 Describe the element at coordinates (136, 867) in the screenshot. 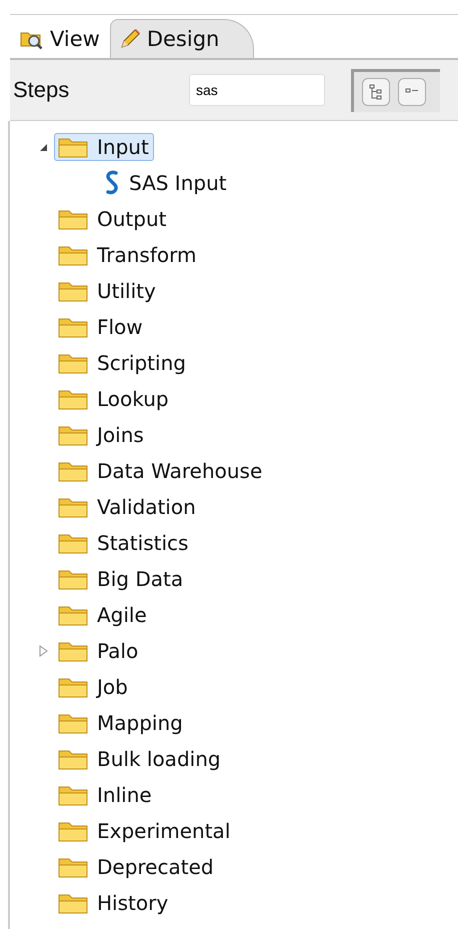

I see `tree-item: Deprecated` at that location.